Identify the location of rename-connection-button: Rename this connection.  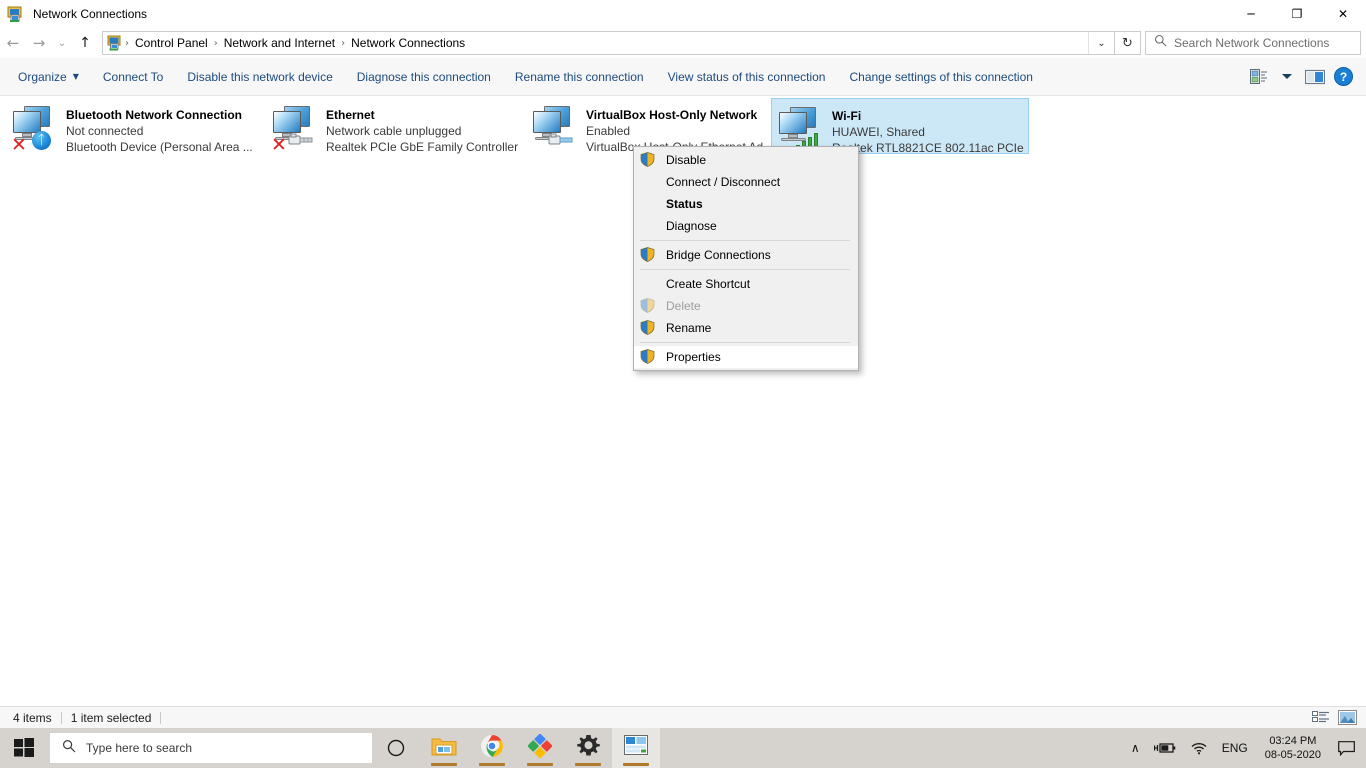
(579, 77).